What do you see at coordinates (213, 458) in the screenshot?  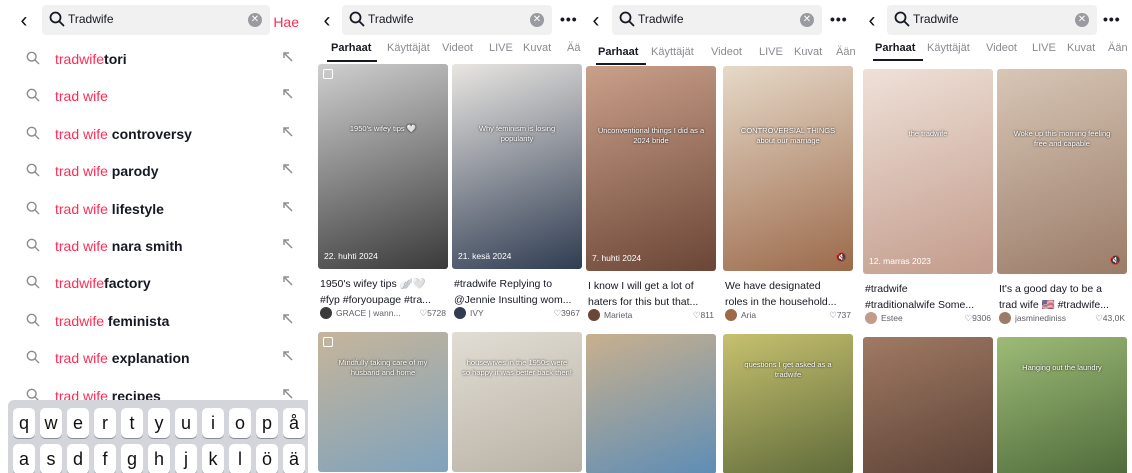 I see `key-k: k` at bounding box center [213, 458].